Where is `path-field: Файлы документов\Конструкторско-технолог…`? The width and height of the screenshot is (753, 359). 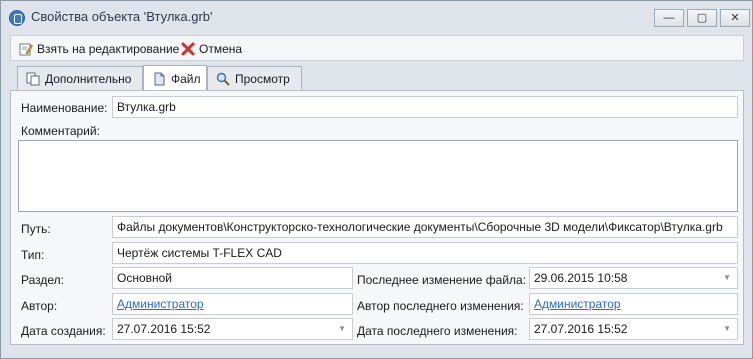
path-field: Файлы документов\Конструкторско-технолог… is located at coordinates (425, 227).